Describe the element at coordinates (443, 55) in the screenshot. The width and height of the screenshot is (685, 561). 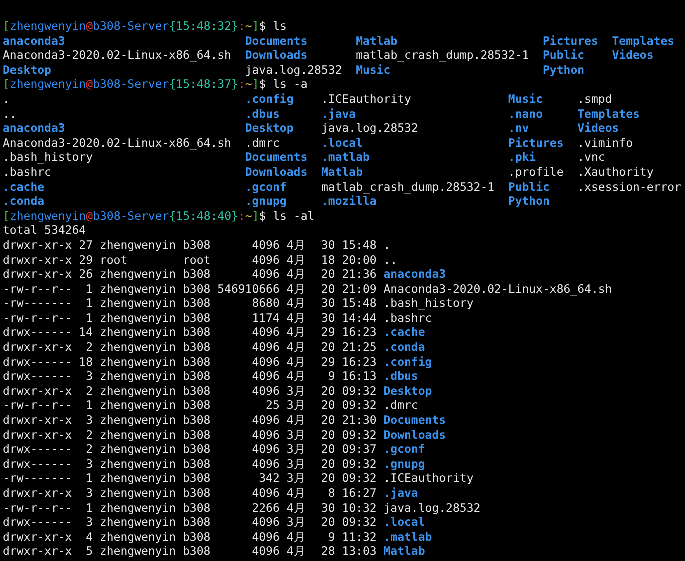
I see `file-name: matlab_crash_dump.28532-1` at that location.